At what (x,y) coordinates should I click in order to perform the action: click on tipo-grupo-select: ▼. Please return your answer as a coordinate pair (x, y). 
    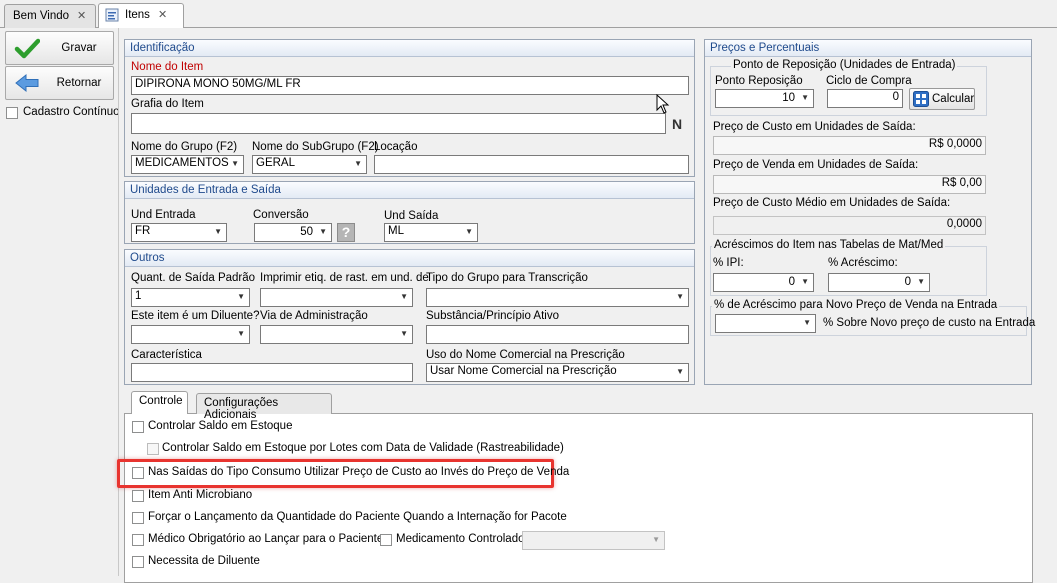
    Looking at the image, I should click on (557, 297).